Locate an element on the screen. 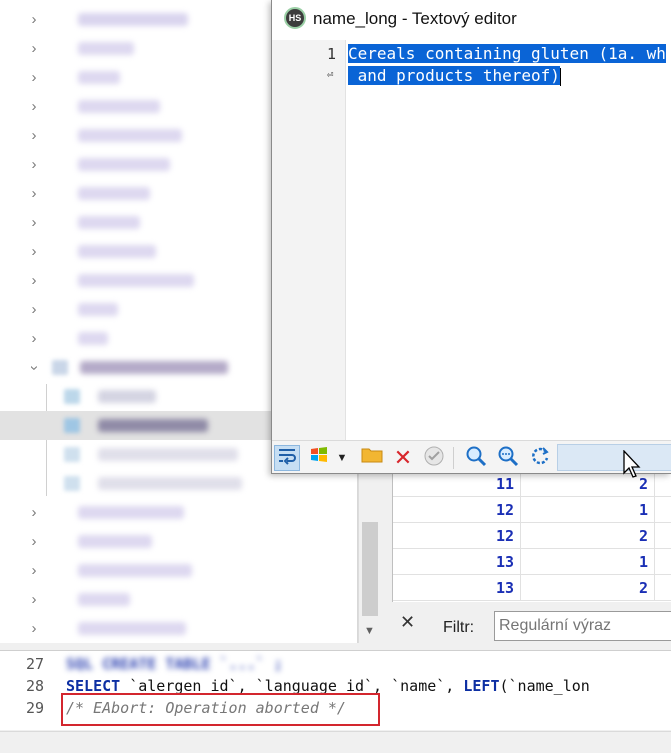 The width and height of the screenshot is (671, 753). line-number: 29 is located at coordinates (34, 708).